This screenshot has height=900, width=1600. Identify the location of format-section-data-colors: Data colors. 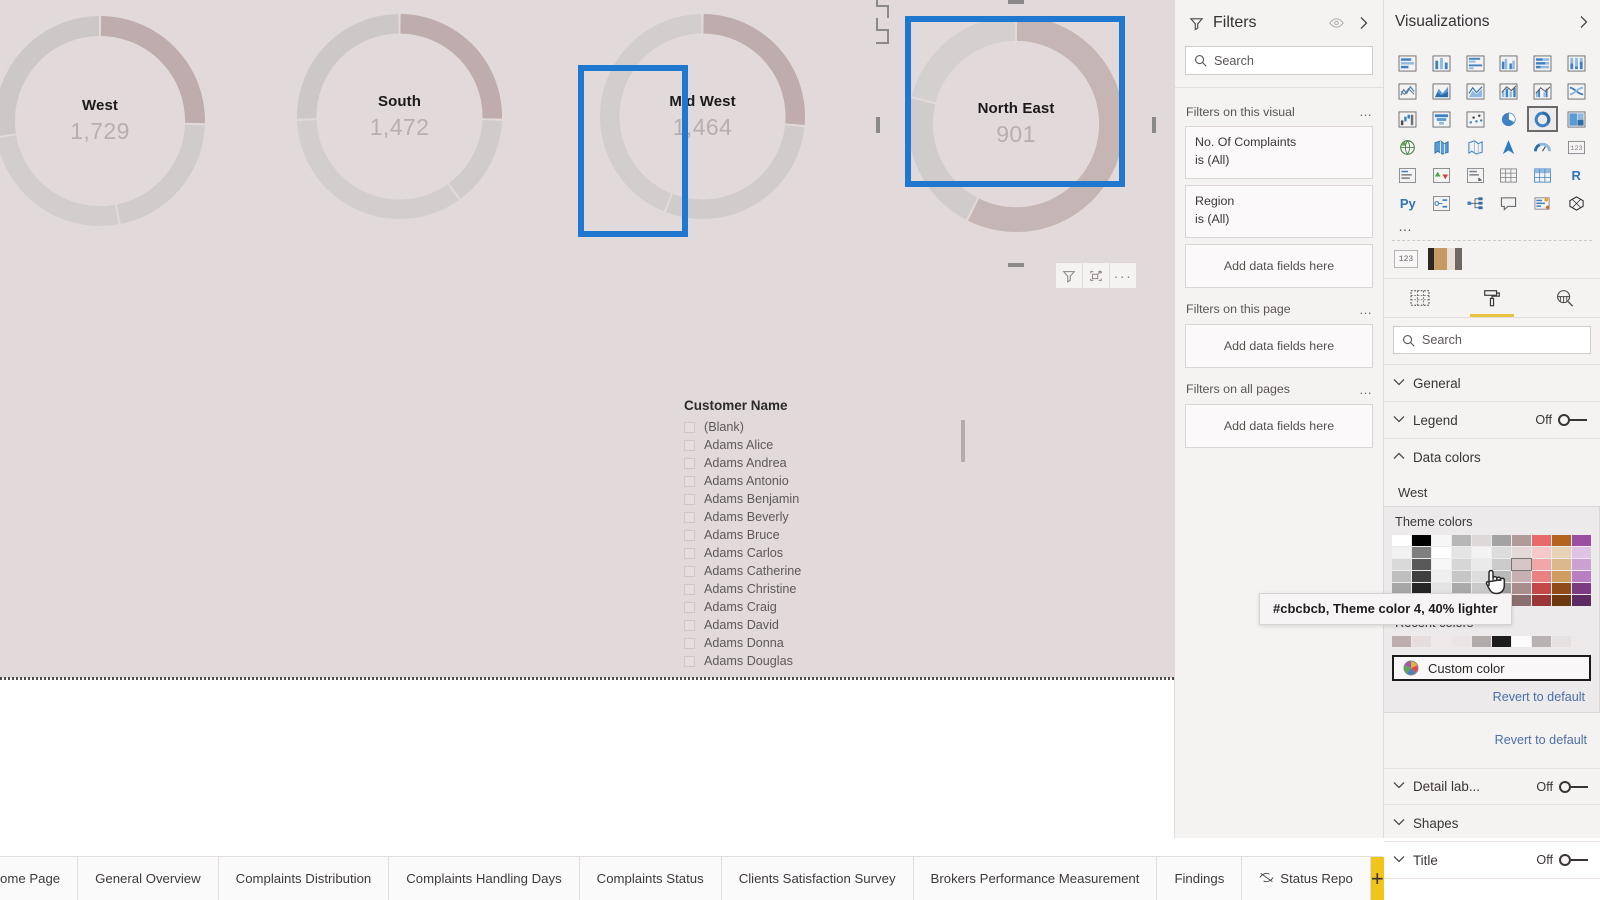
(1492, 457).